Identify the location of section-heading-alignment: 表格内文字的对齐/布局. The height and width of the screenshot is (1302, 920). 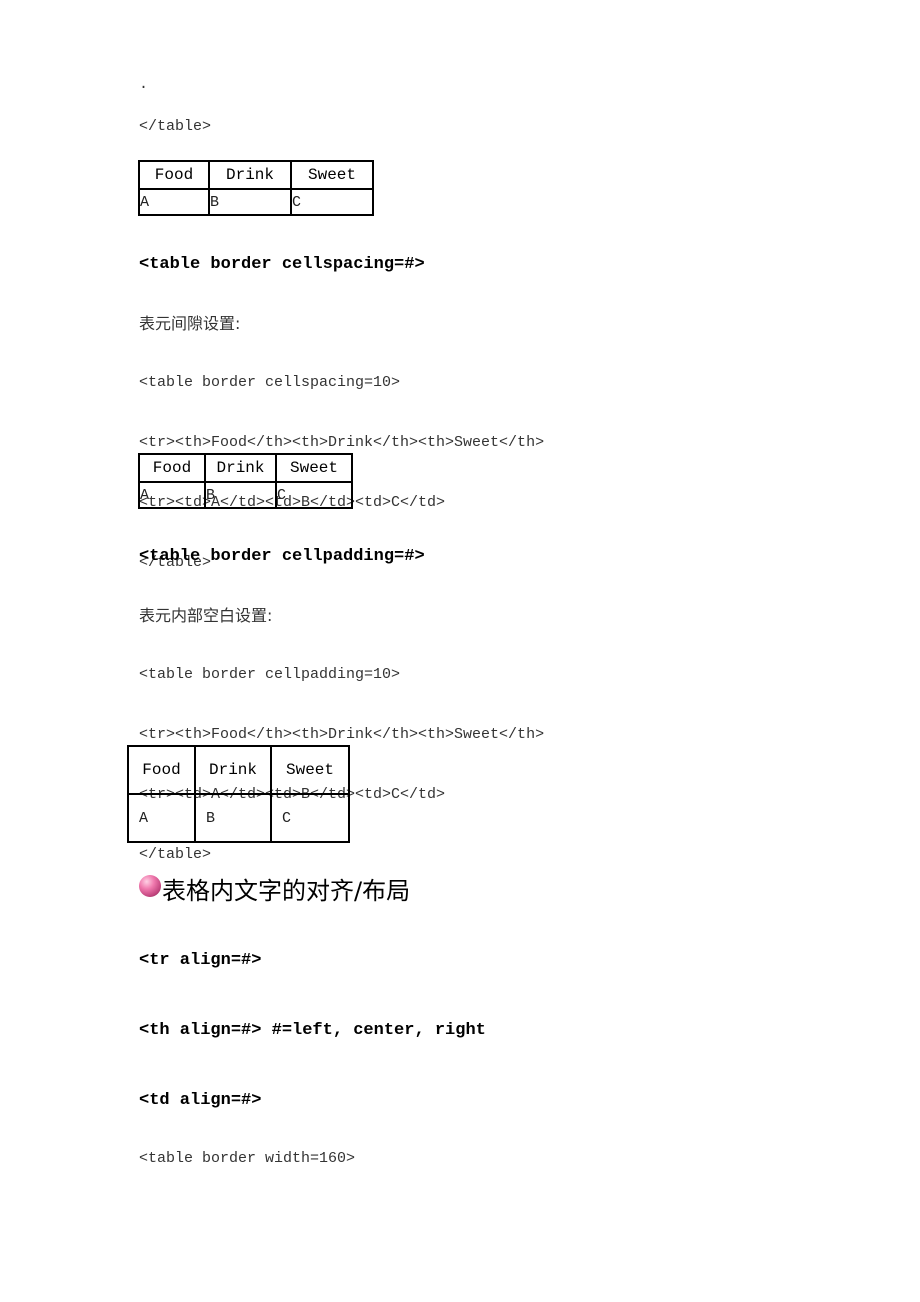
(286, 891).